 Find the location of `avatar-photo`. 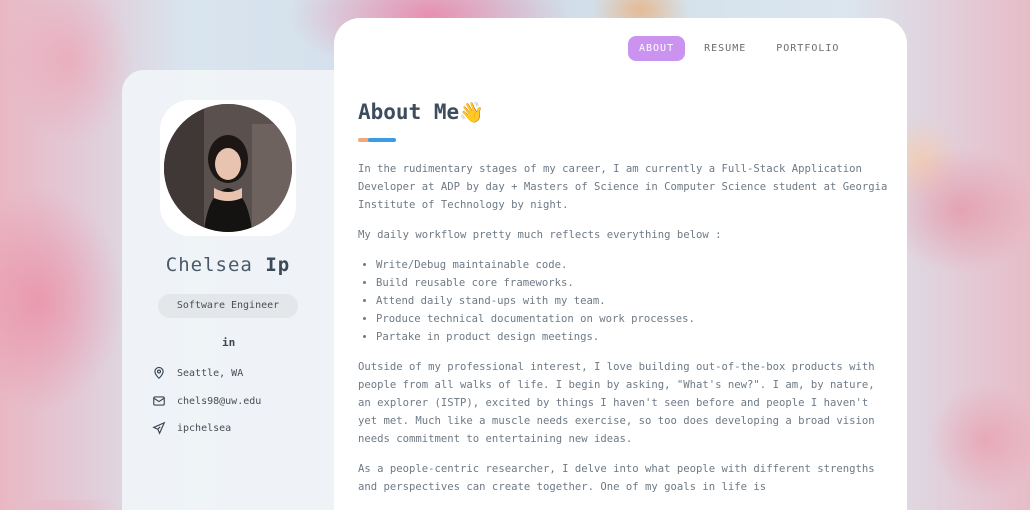

avatar-photo is located at coordinates (228, 168).